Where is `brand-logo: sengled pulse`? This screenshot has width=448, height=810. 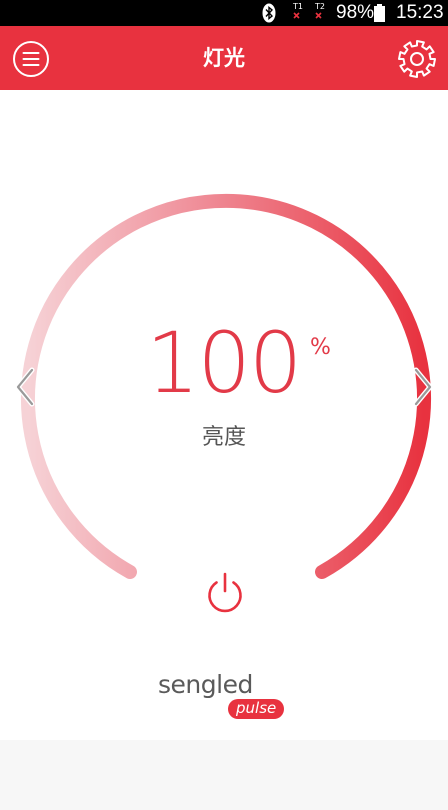
brand-logo: sengled pulse is located at coordinates (225, 696).